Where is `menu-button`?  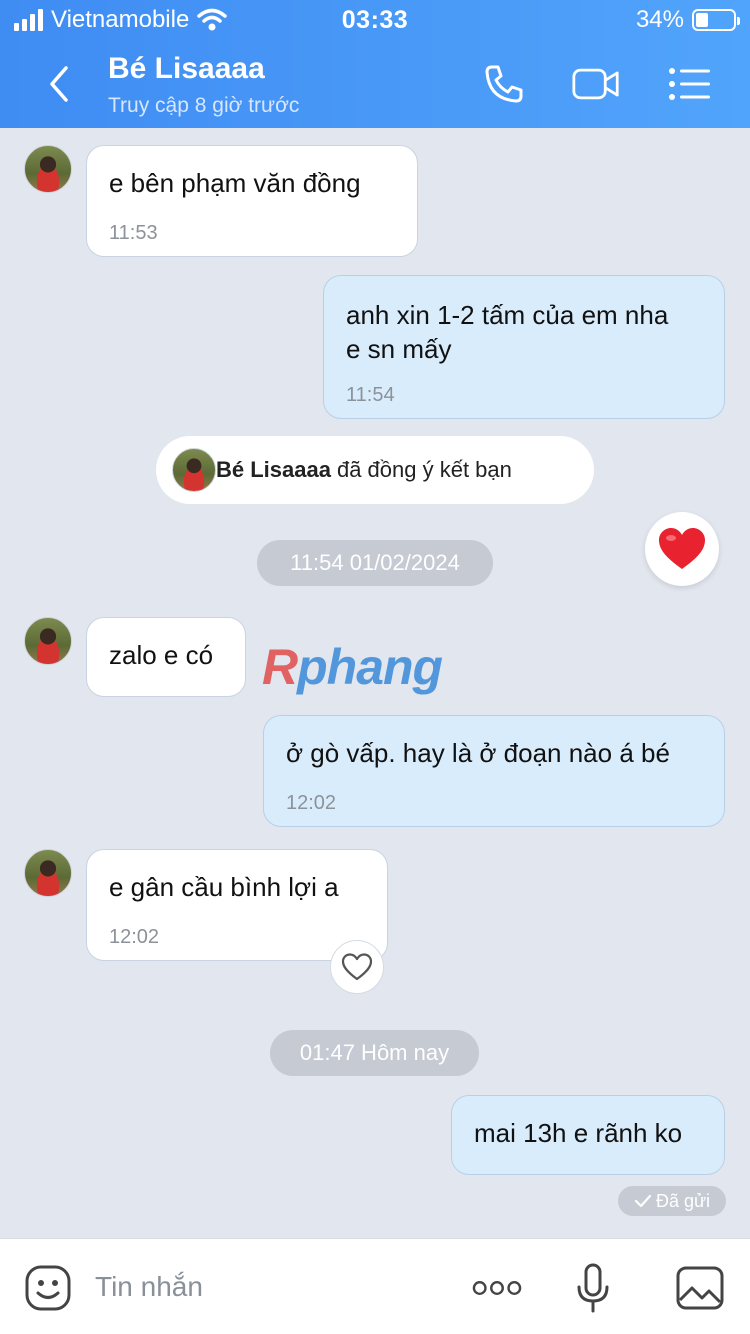 menu-button is located at coordinates (690, 84).